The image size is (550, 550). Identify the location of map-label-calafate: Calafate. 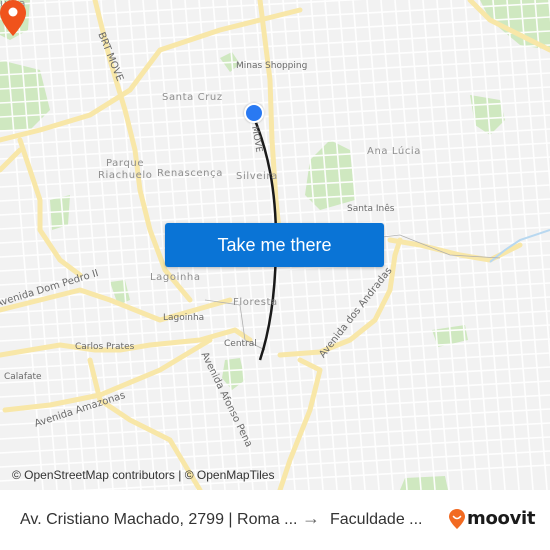
(23, 377).